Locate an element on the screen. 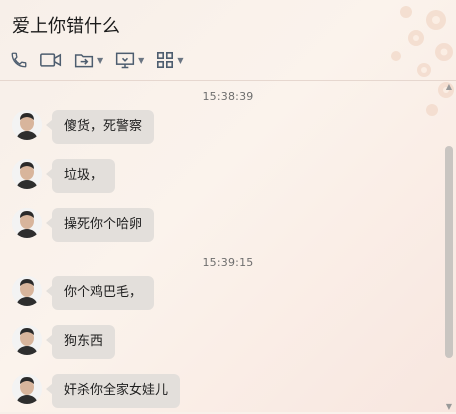 This screenshot has height=414, width=456. vertical-scrollbar: ▲ ▼ is located at coordinates (449, 247).